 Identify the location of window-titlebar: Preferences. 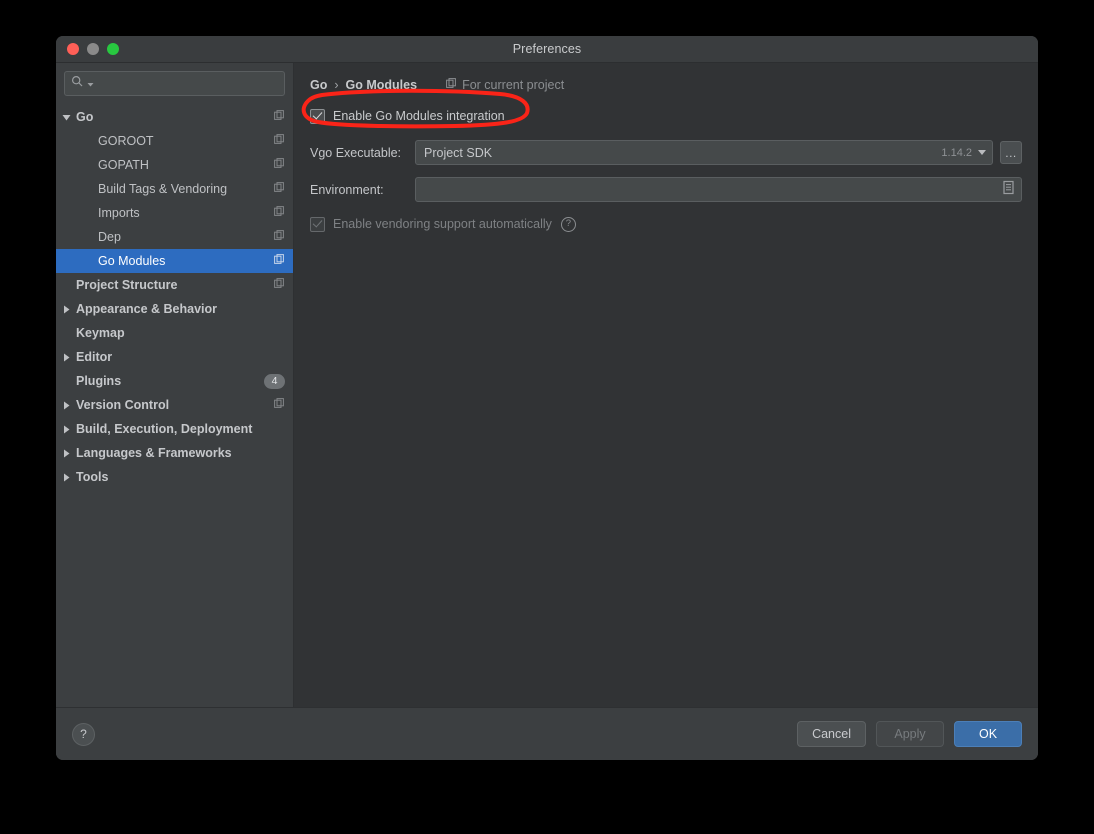
(547, 49).